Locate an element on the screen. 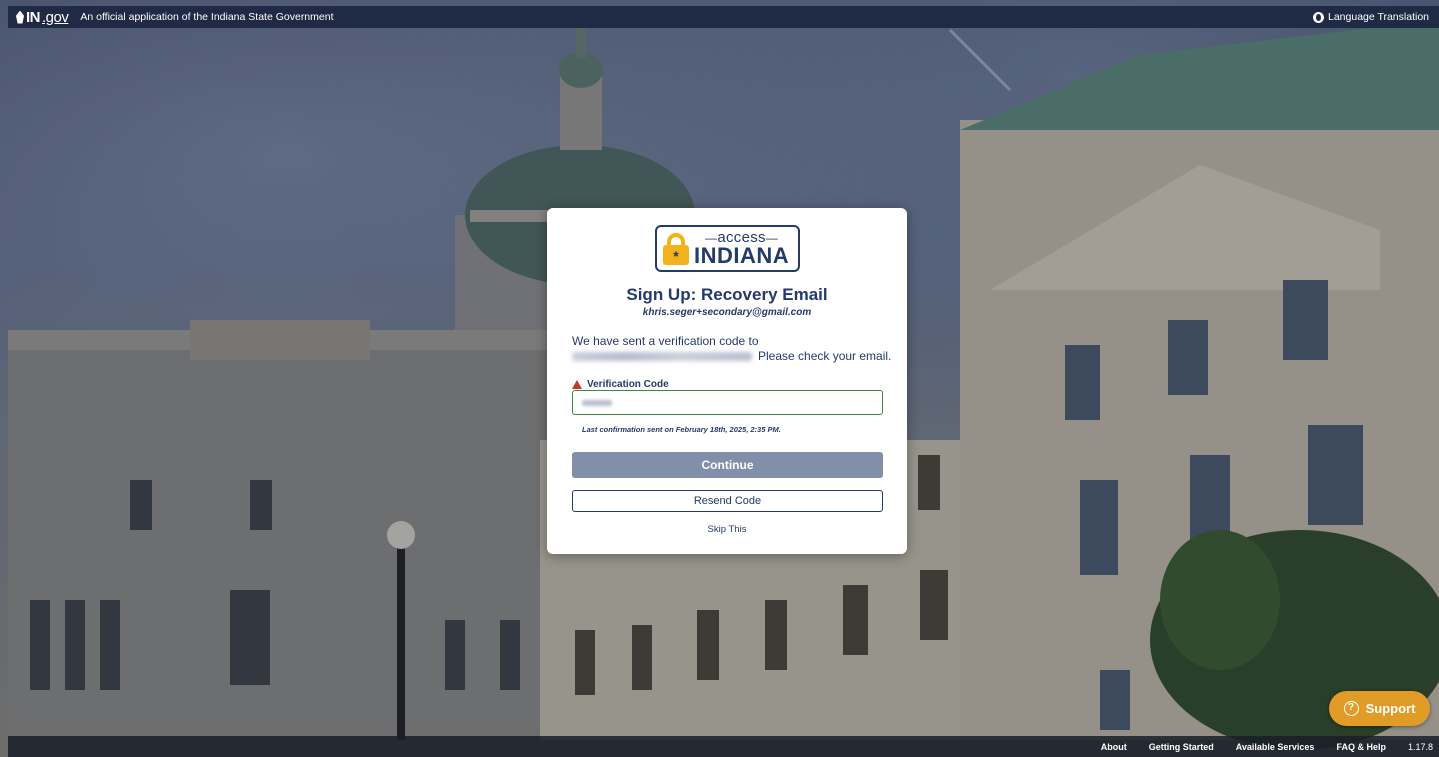 This screenshot has width=1439, height=757. warning-icon is located at coordinates (577, 384).